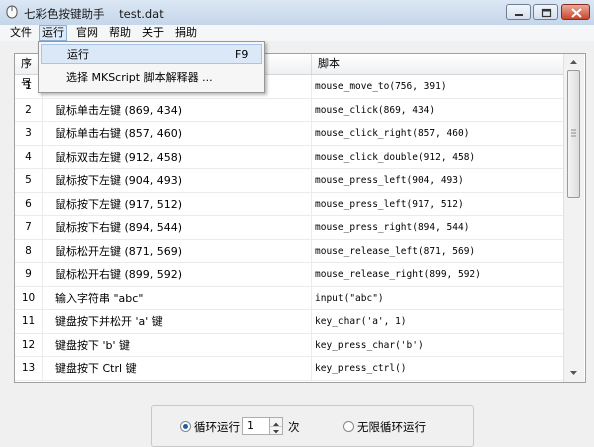  Describe the element at coordinates (437, 204) in the screenshot. I see `row-script: mouse_press_left(917, 512)` at that location.